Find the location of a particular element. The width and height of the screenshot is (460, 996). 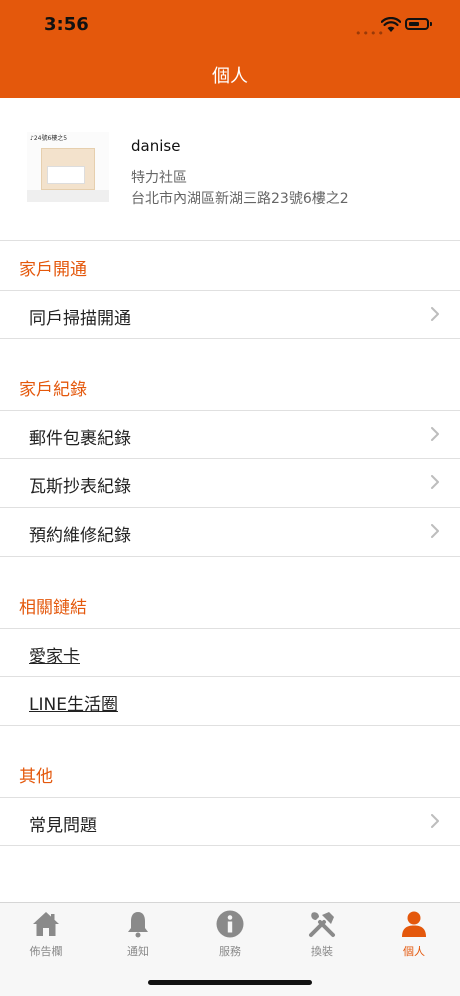

menu-item-label: 預約維修紀錄 is located at coordinates (80, 536).